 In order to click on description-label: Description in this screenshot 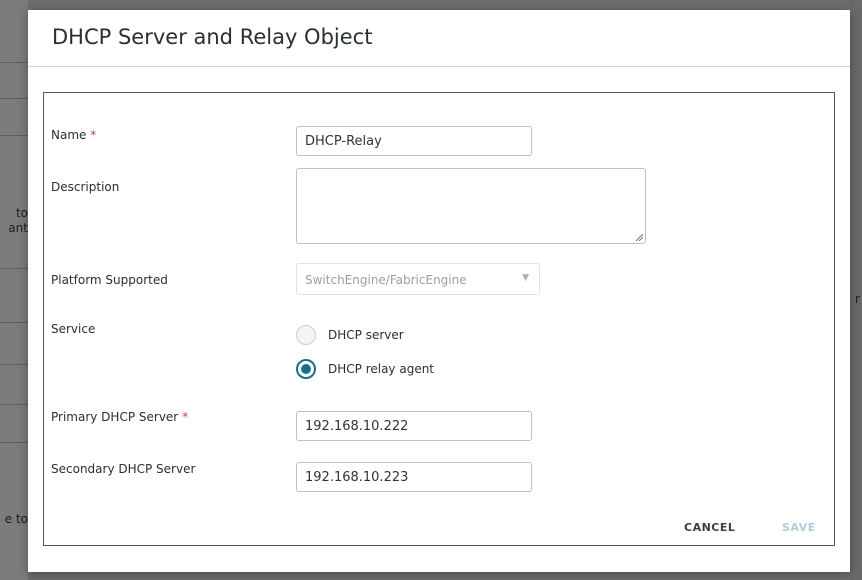, I will do `click(85, 187)`.